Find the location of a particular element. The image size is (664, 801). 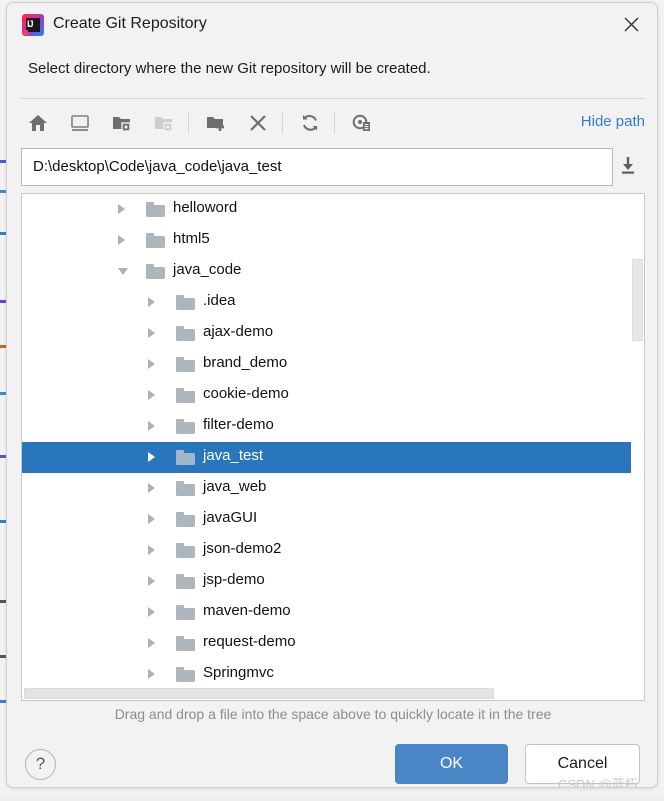

dialog-title: Create Git Repository is located at coordinates (130, 23).